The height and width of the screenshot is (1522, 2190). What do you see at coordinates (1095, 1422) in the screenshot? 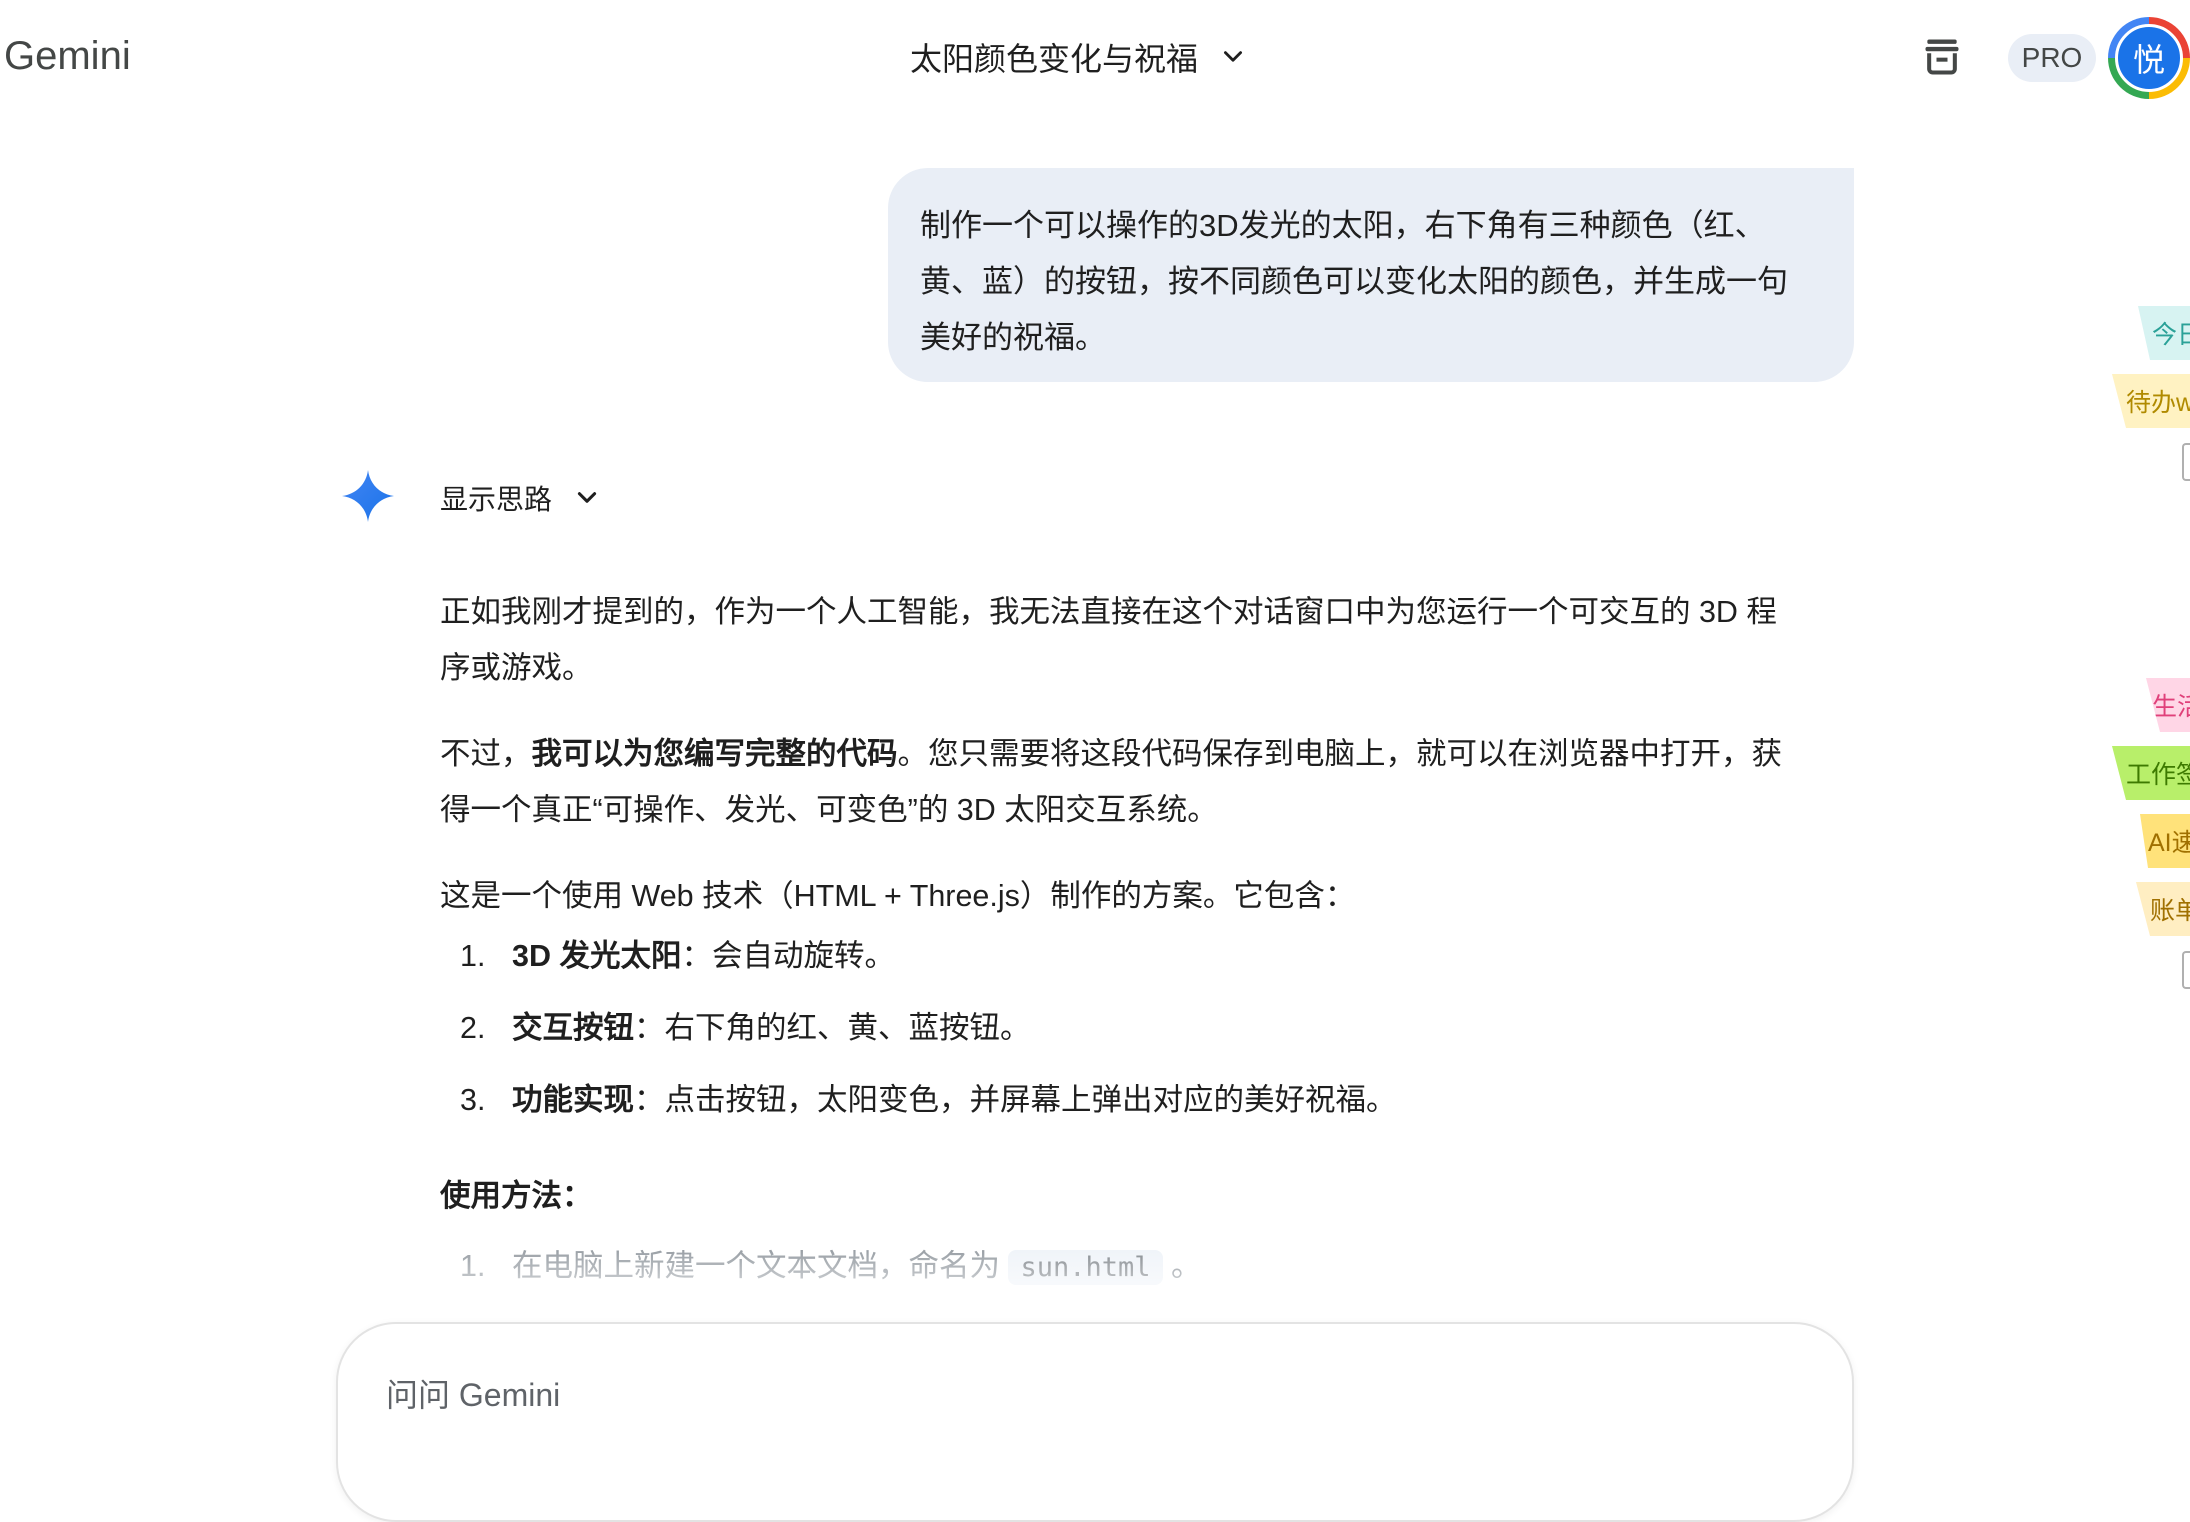
I see `prompt-input` at bounding box center [1095, 1422].